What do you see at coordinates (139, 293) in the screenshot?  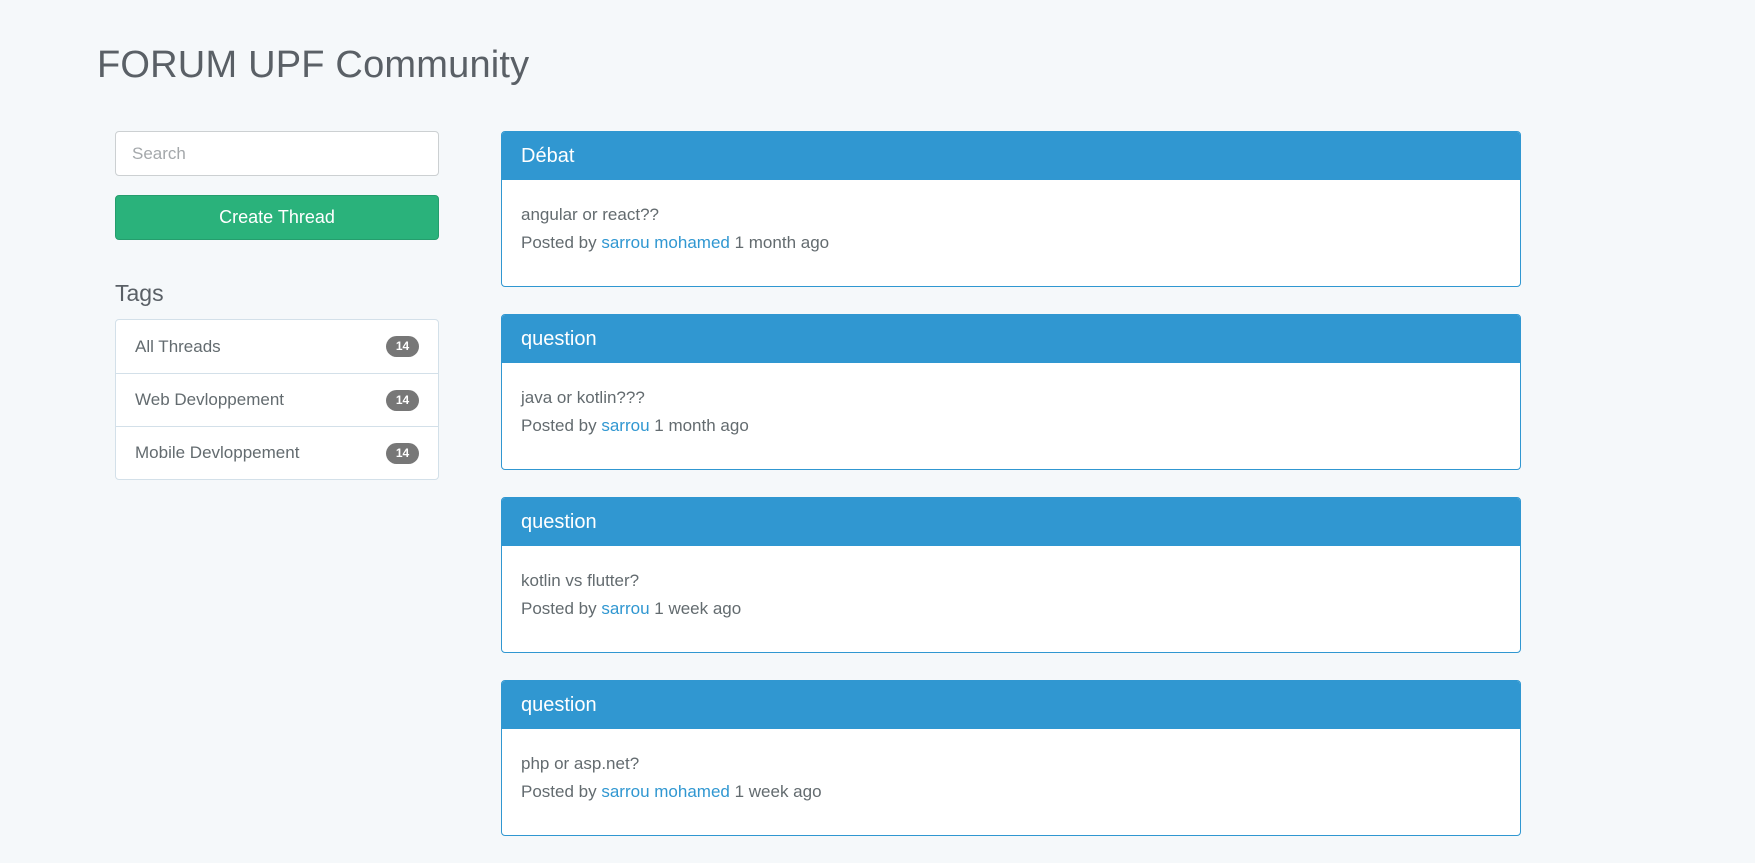 I see `tags-heading: Tags` at bounding box center [139, 293].